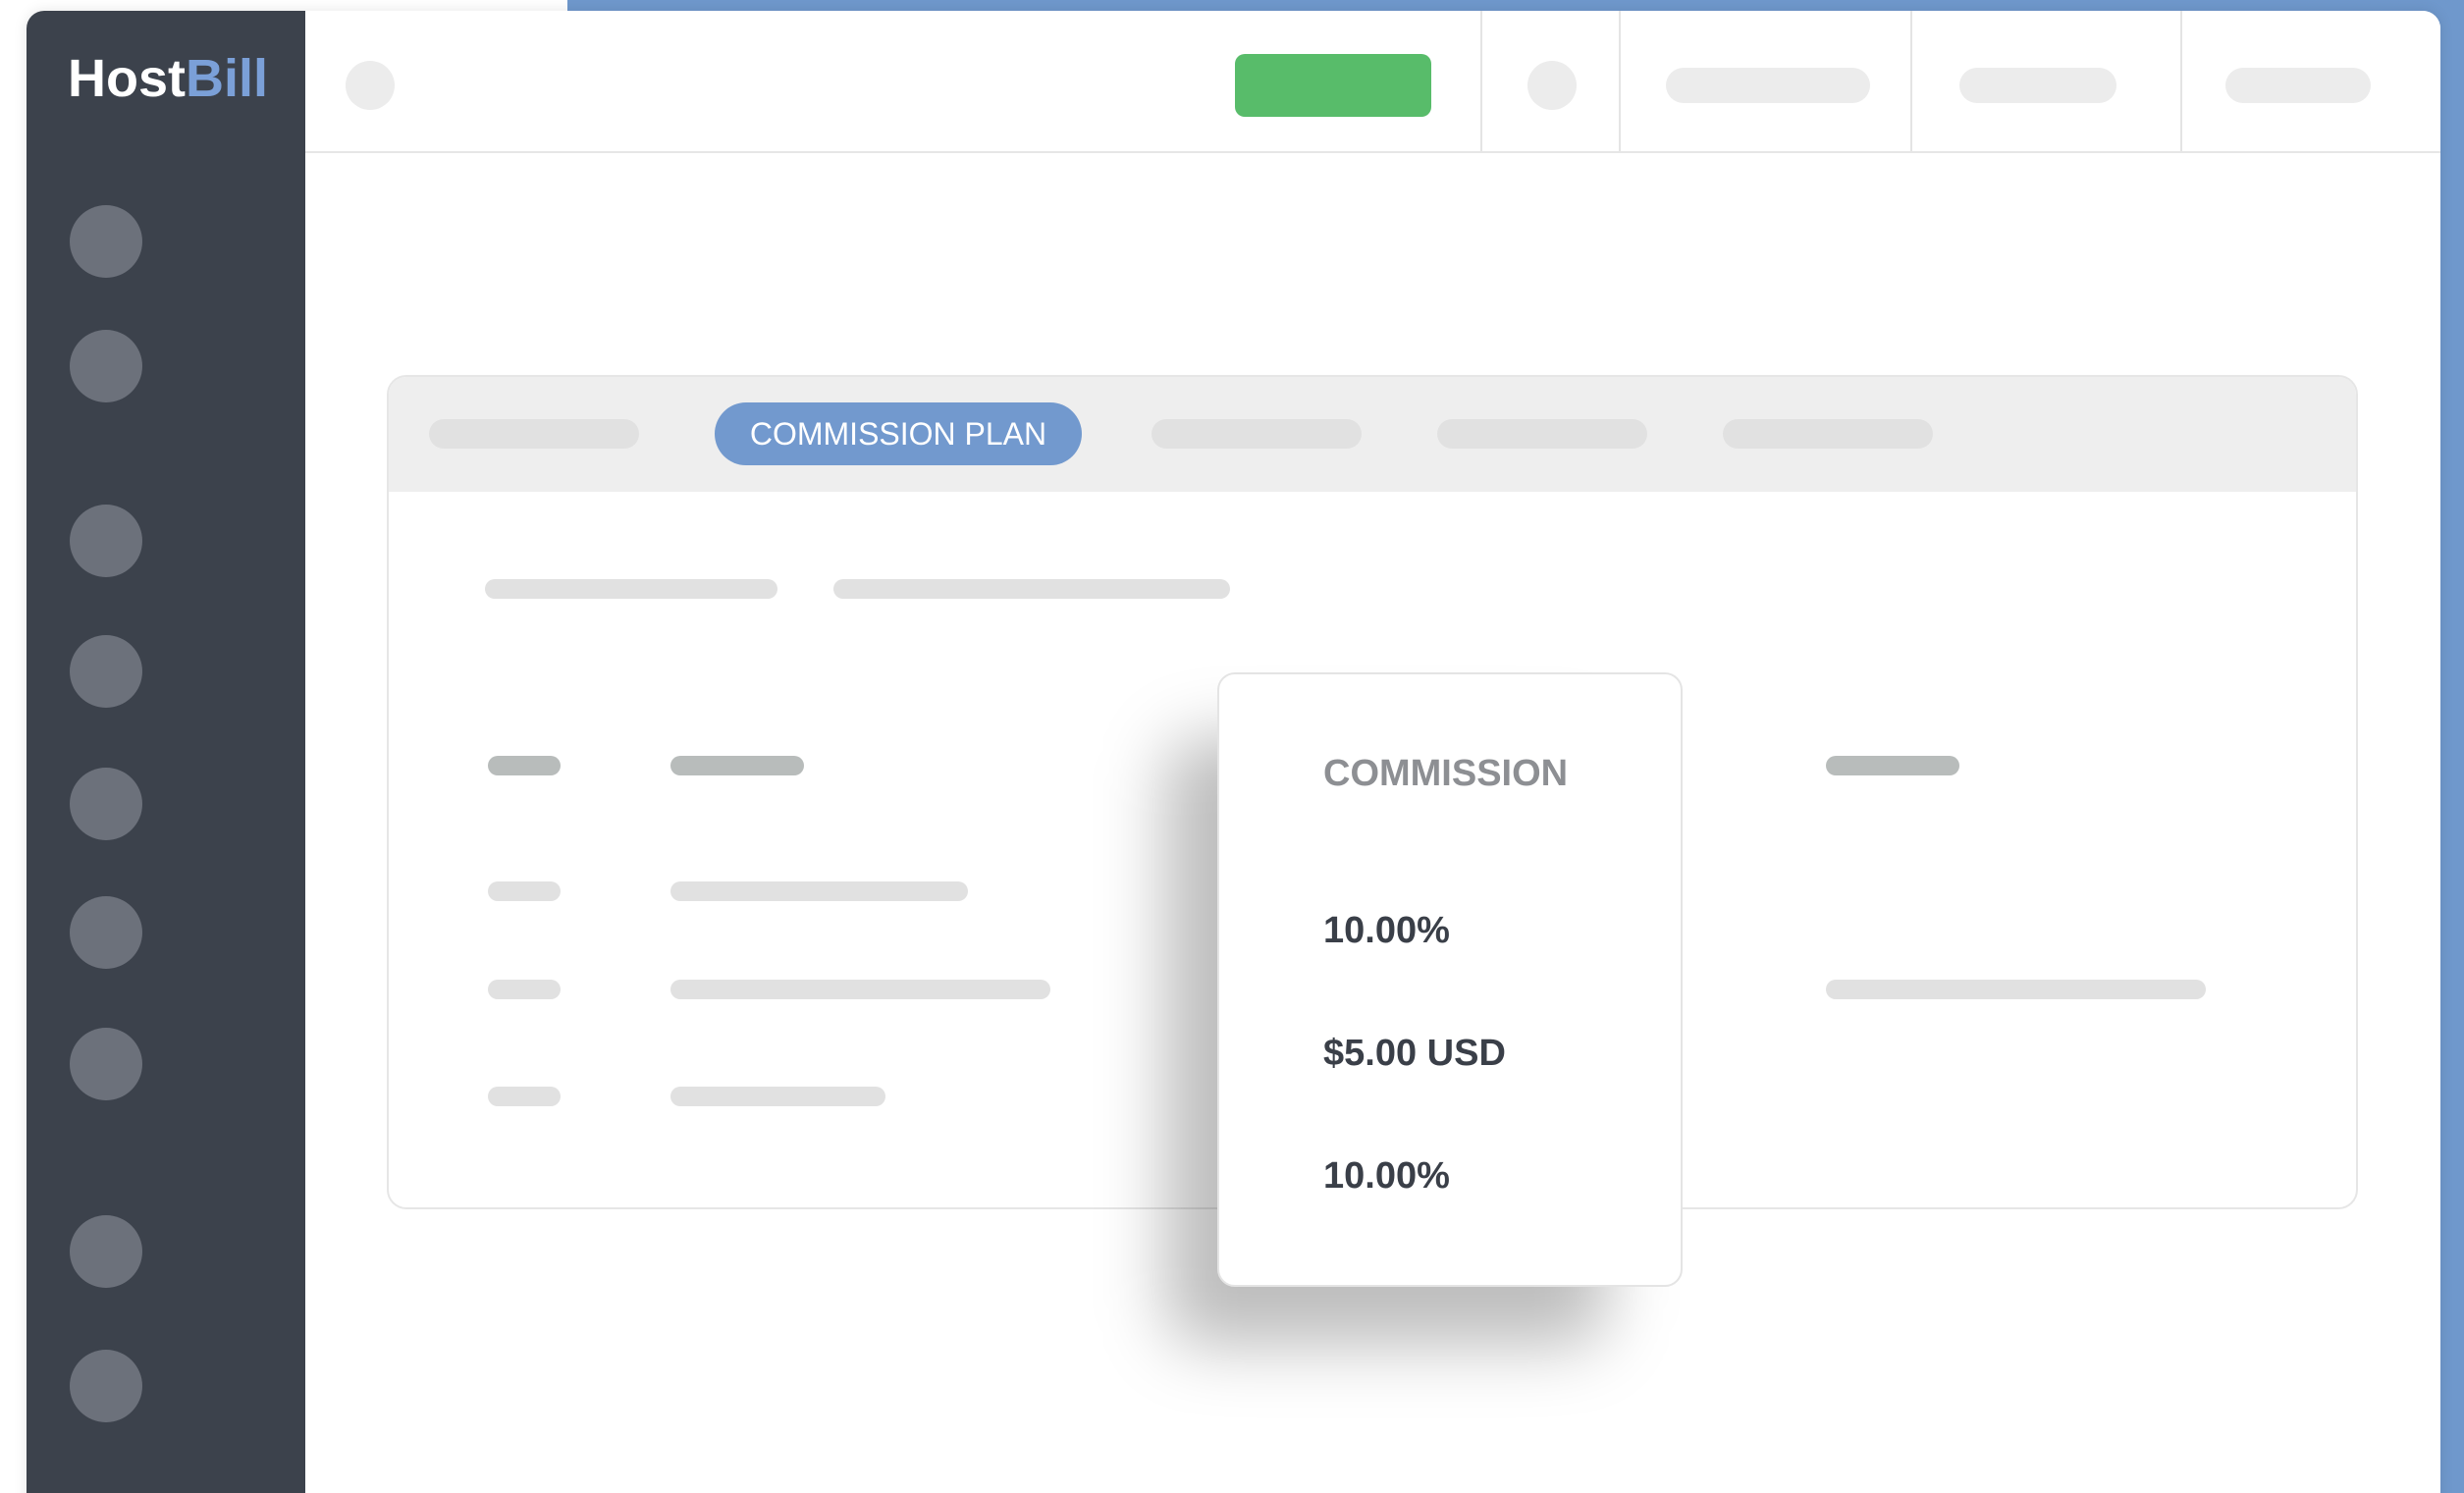  I want to click on commission-title: COMMISSION, so click(1446, 773).